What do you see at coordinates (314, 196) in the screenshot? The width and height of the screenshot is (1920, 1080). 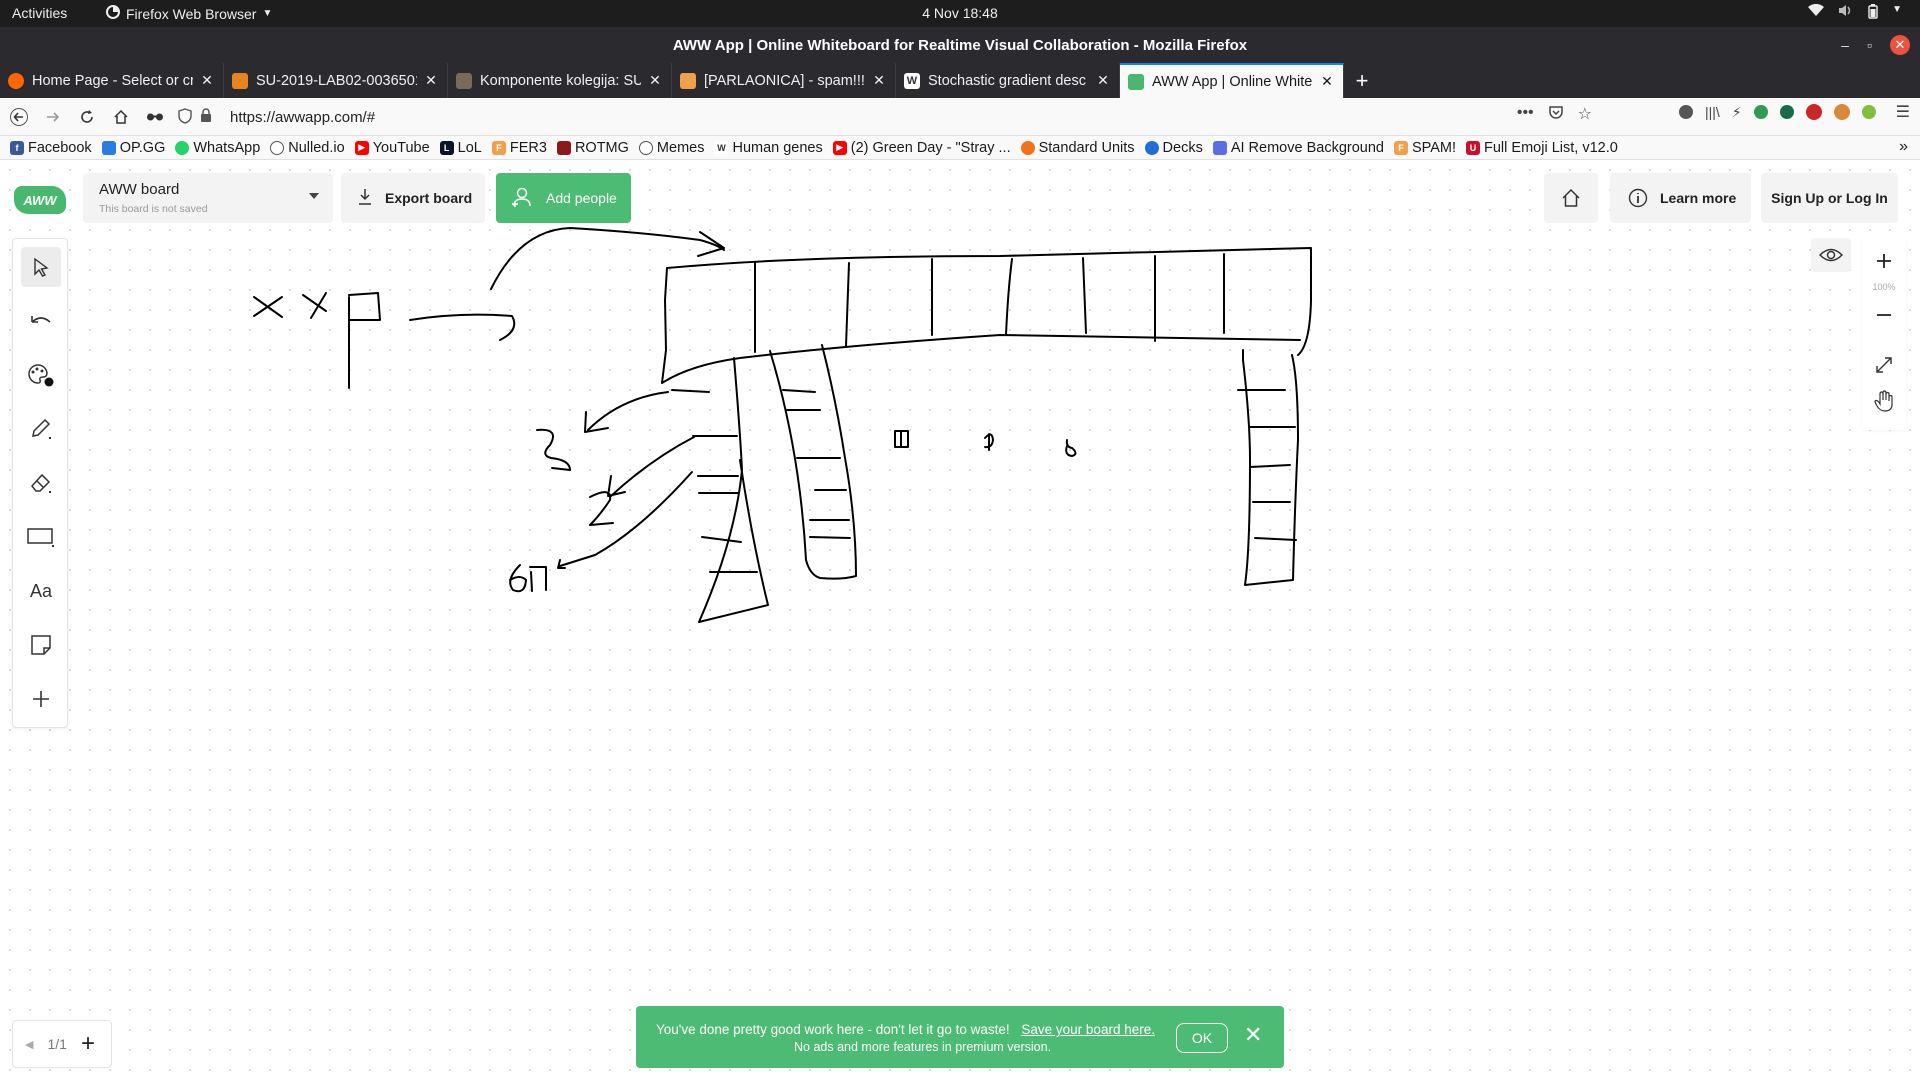 I see `chevron-down-icon` at bounding box center [314, 196].